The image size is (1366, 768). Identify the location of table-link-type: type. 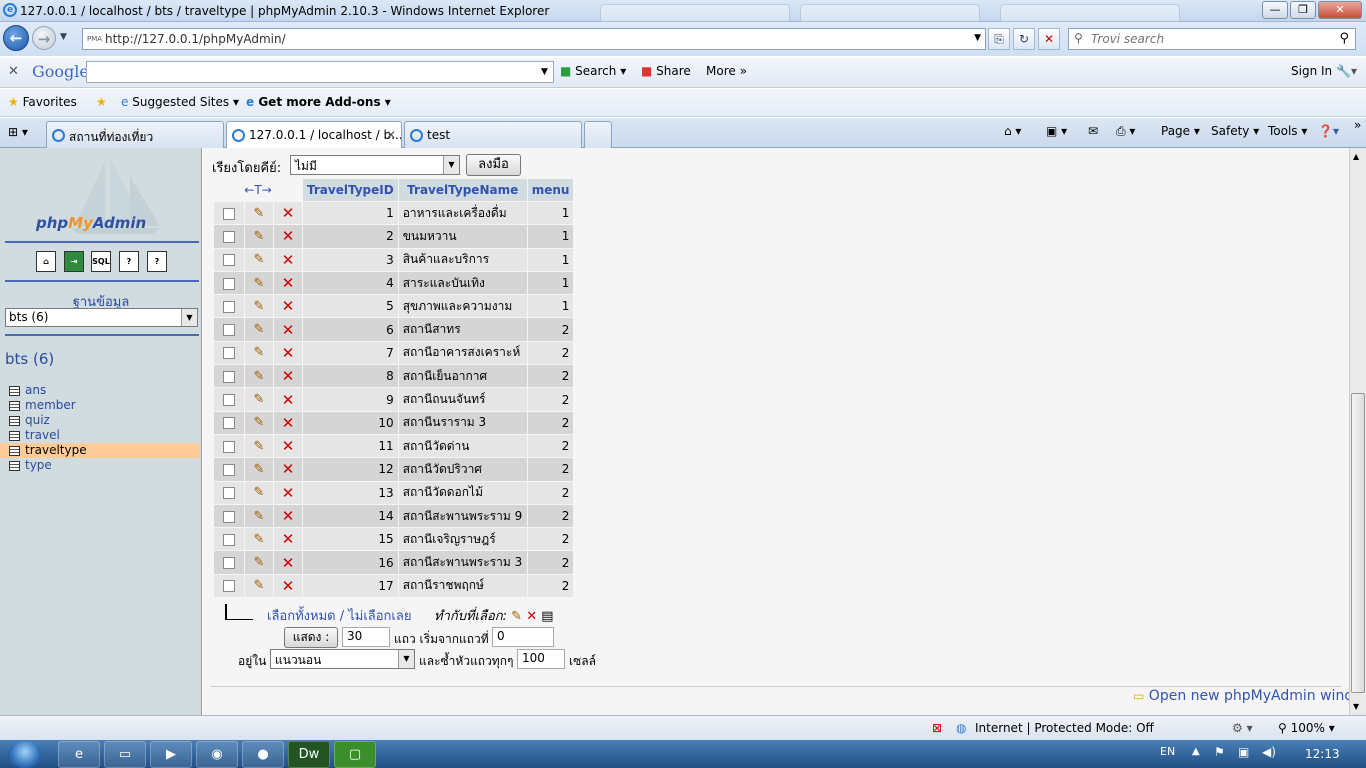
(100, 465).